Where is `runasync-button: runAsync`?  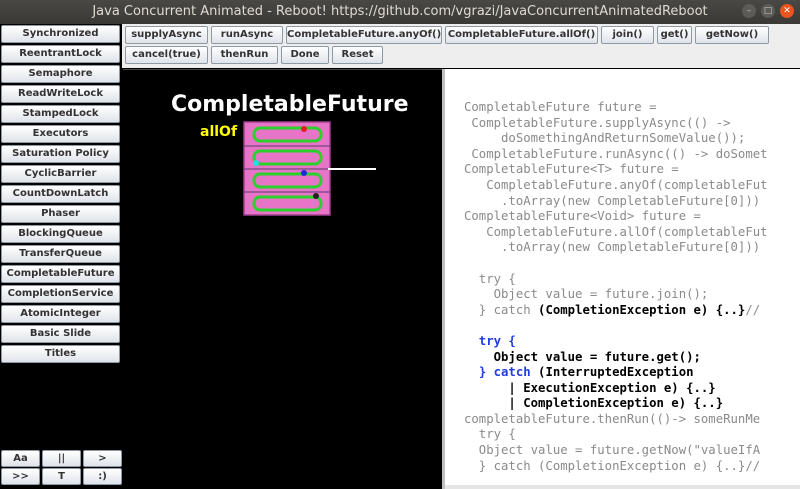
runasync-button: runAsync is located at coordinates (247, 35).